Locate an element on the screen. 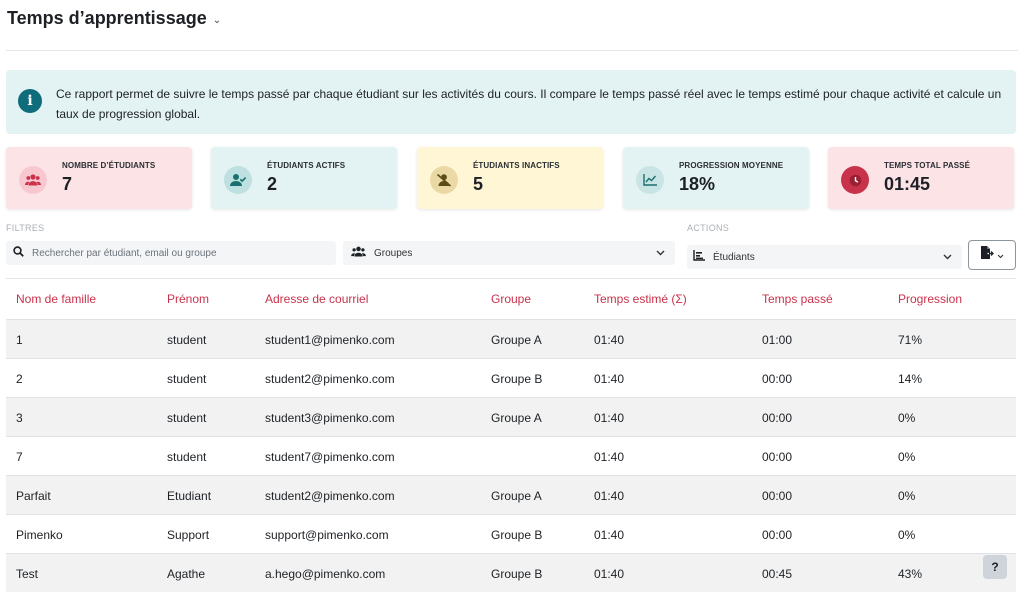 This screenshot has height=600, width=1024. export-button is located at coordinates (992, 255).